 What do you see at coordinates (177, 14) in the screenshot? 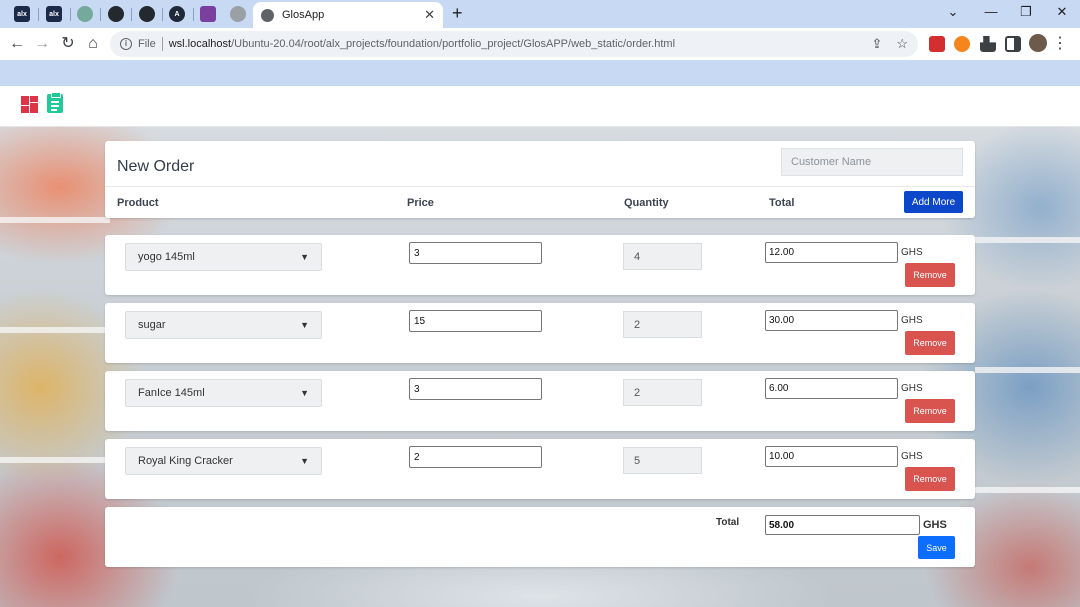
I see `pinned-tab-arch: A` at bounding box center [177, 14].